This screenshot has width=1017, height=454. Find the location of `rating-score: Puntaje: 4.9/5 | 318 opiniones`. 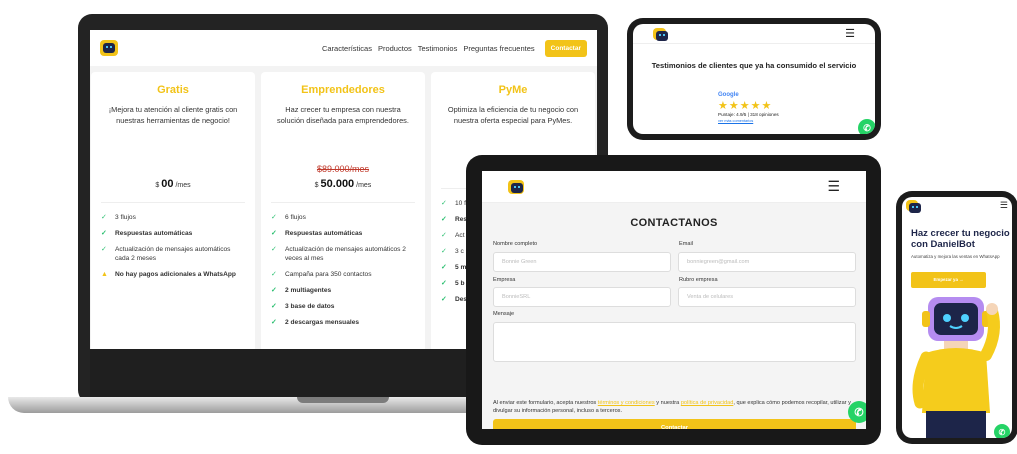

rating-score: Puntaje: 4.9/5 | 318 opiniones is located at coordinates (748, 114).